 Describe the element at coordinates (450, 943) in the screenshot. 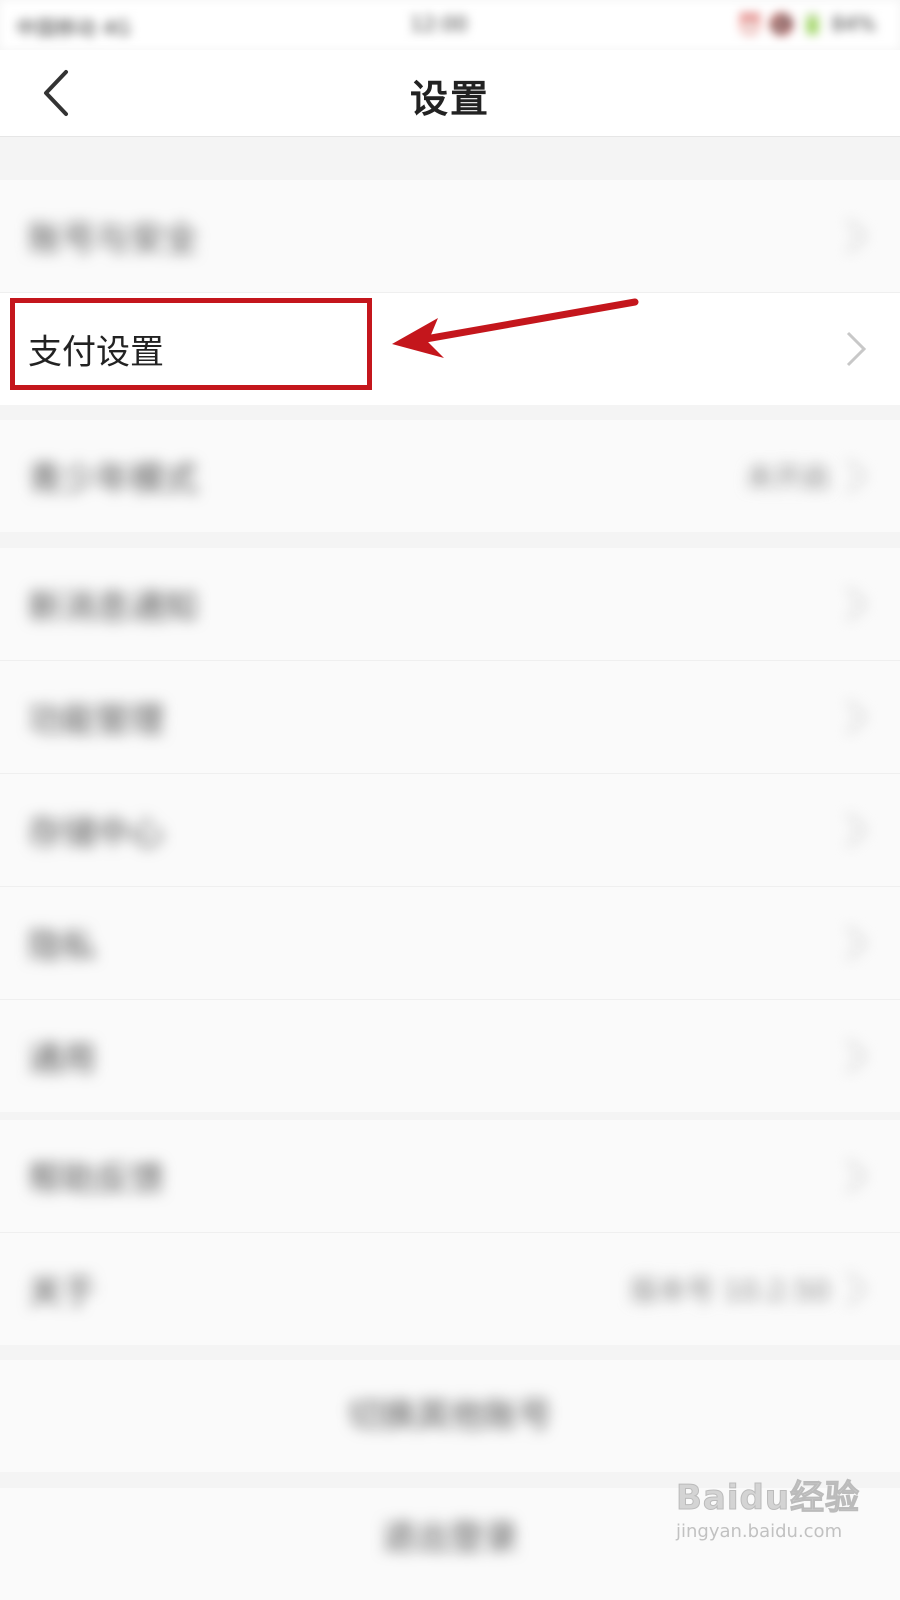

I see `settings-row-privacy: 隐私` at that location.